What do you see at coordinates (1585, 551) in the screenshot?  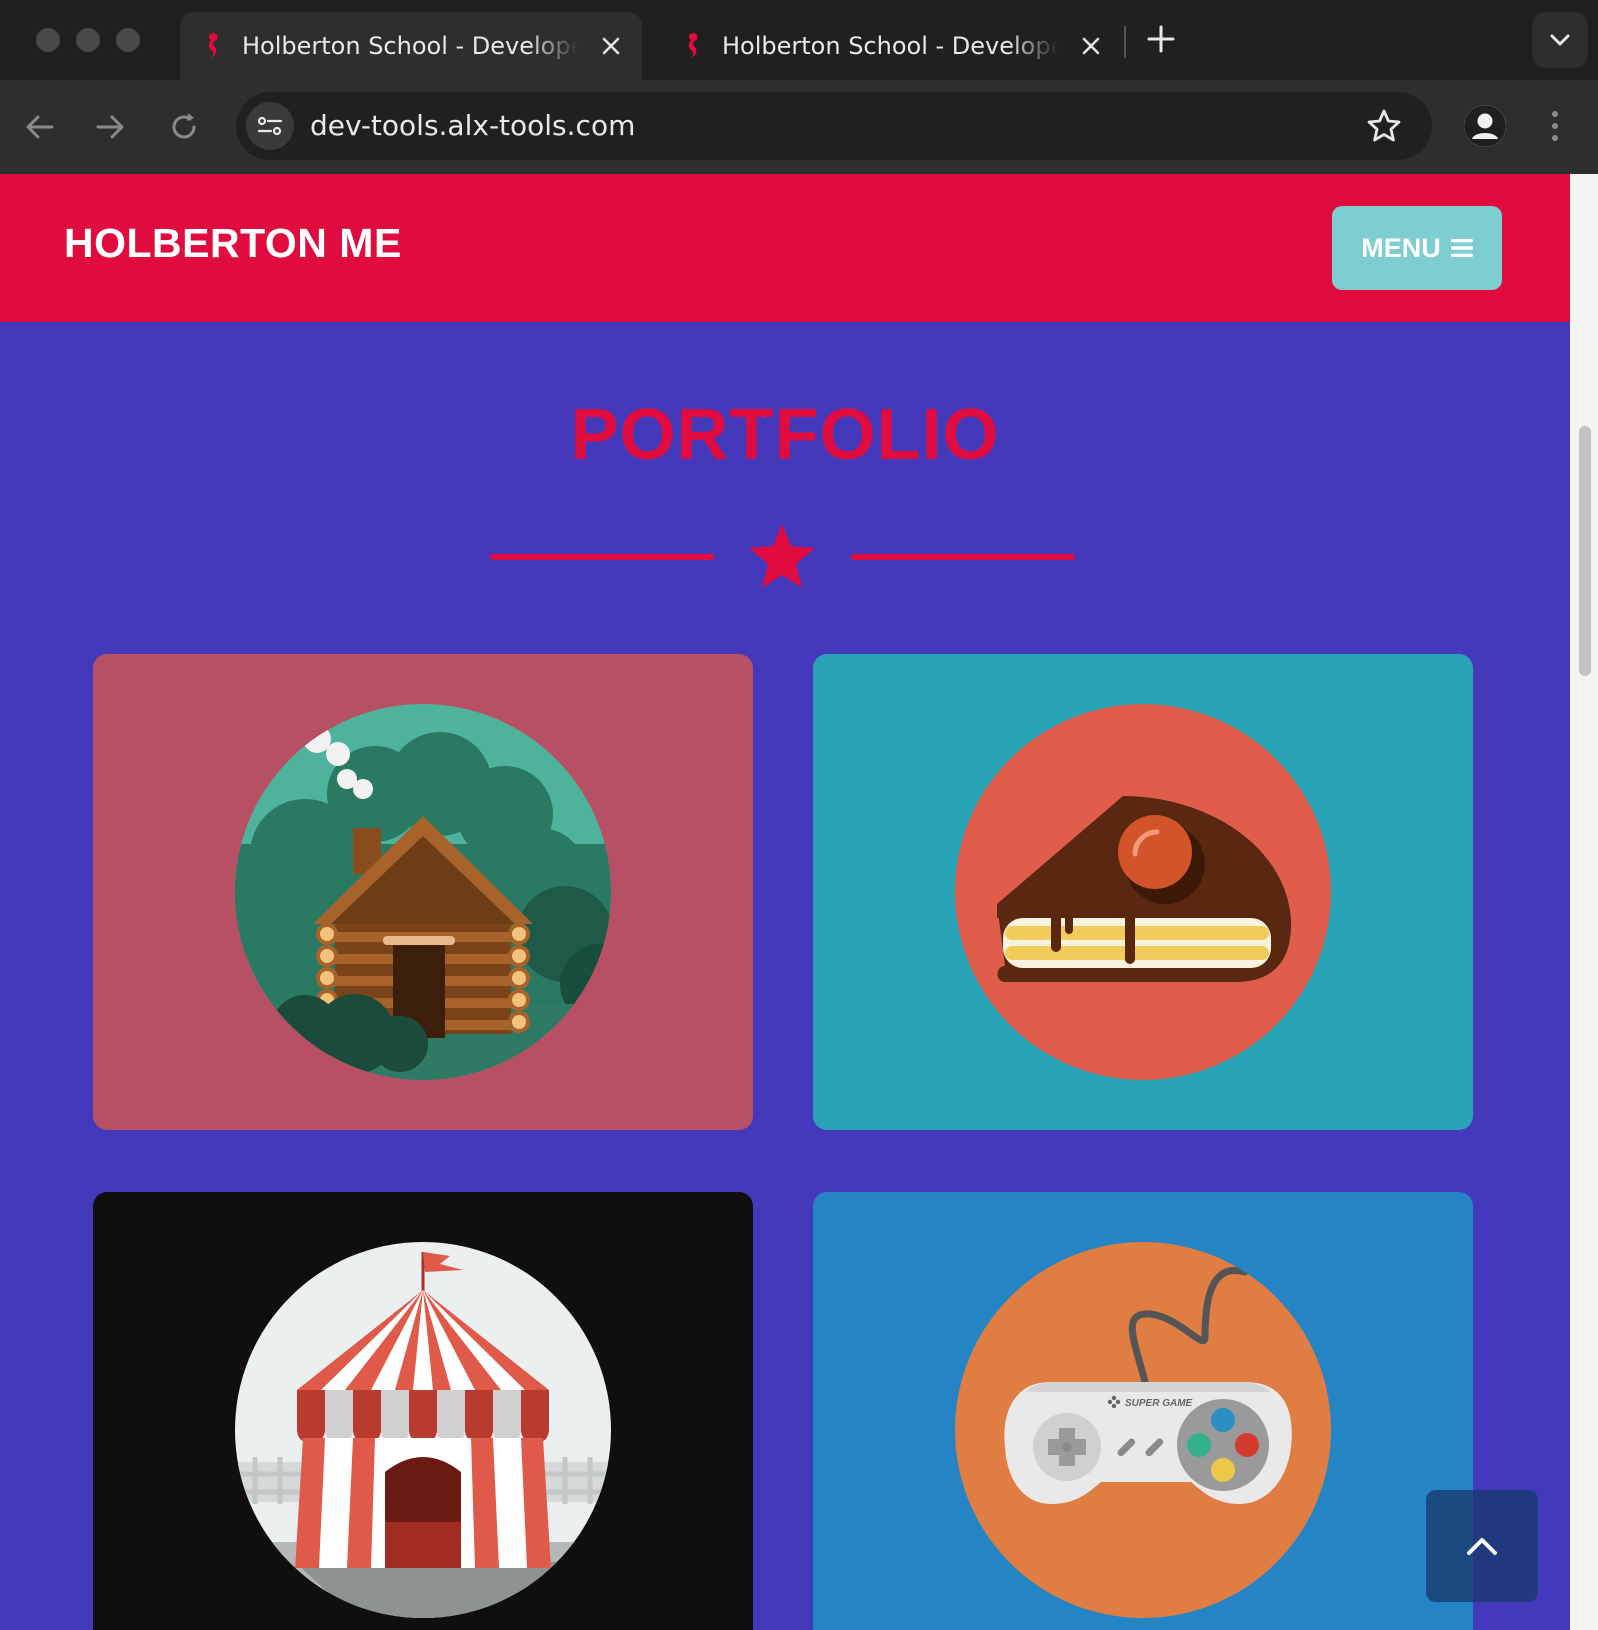 I see `scrollbar-thumb` at bounding box center [1585, 551].